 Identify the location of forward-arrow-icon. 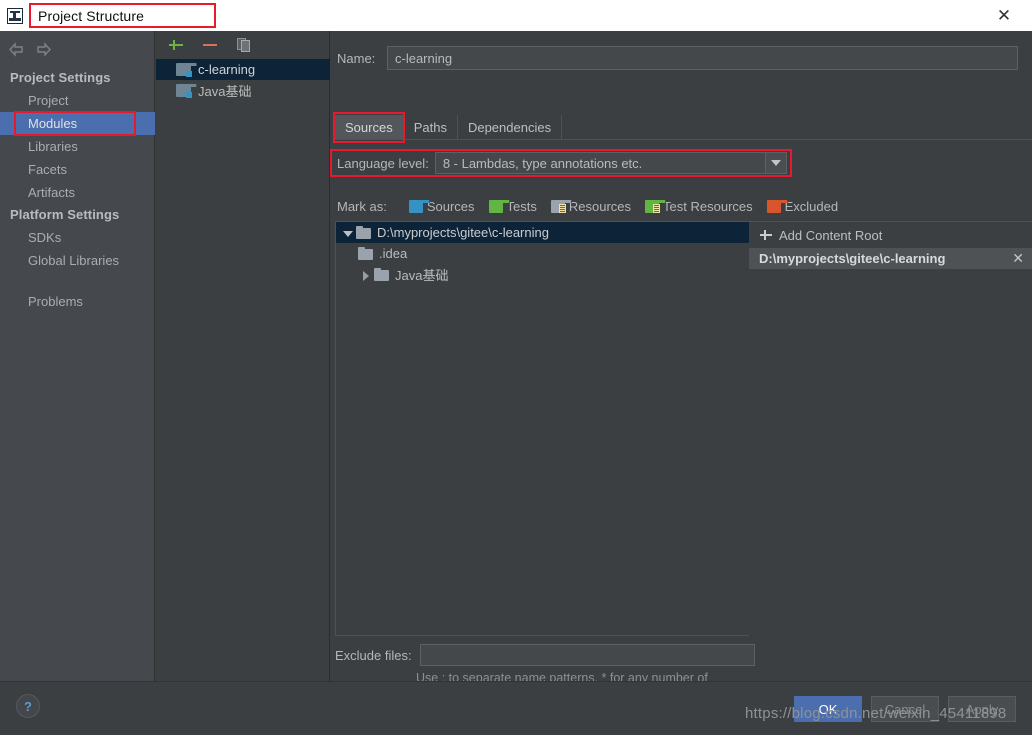
(43, 49).